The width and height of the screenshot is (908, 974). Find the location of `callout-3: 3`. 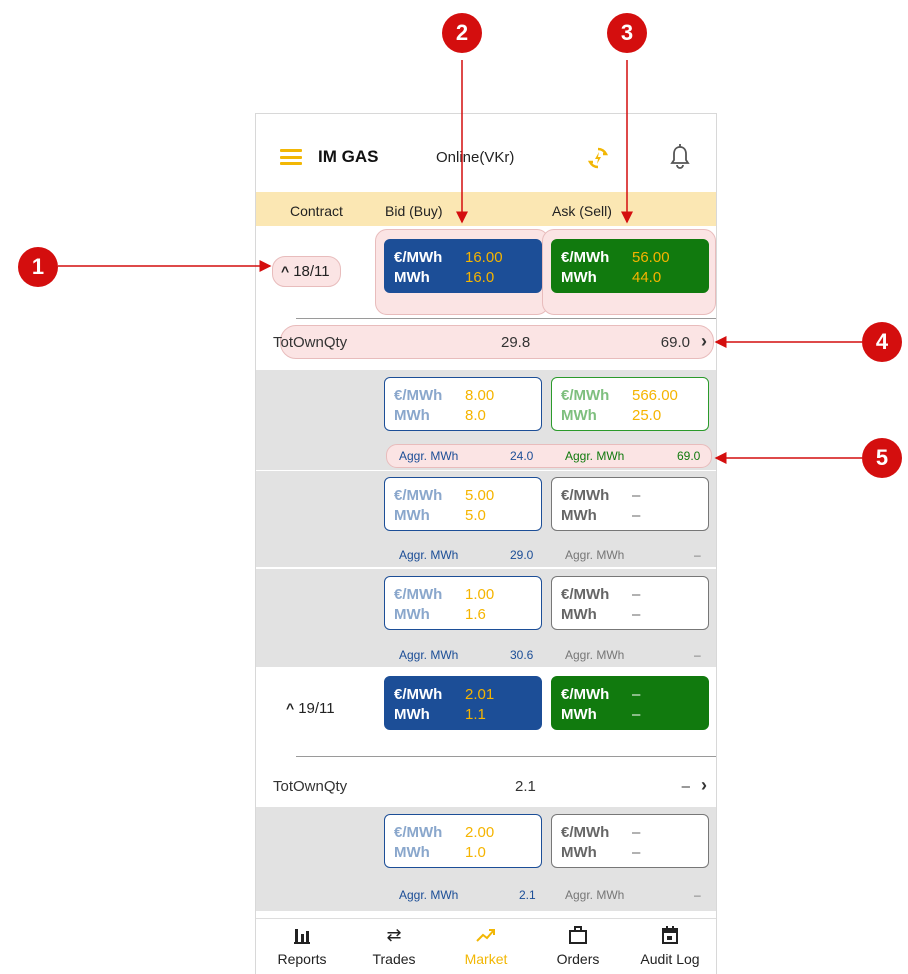

callout-3: 3 is located at coordinates (627, 33).